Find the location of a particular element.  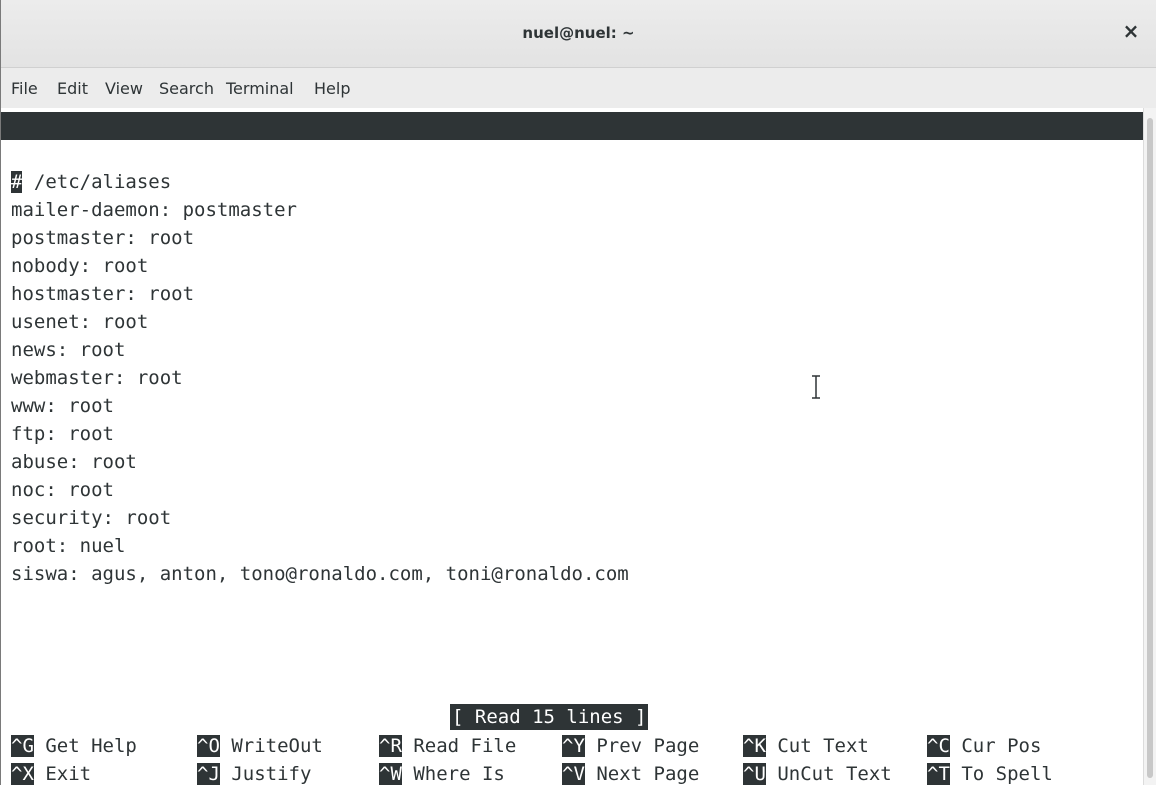

editor-line: abuse: root is located at coordinates (74, 462).